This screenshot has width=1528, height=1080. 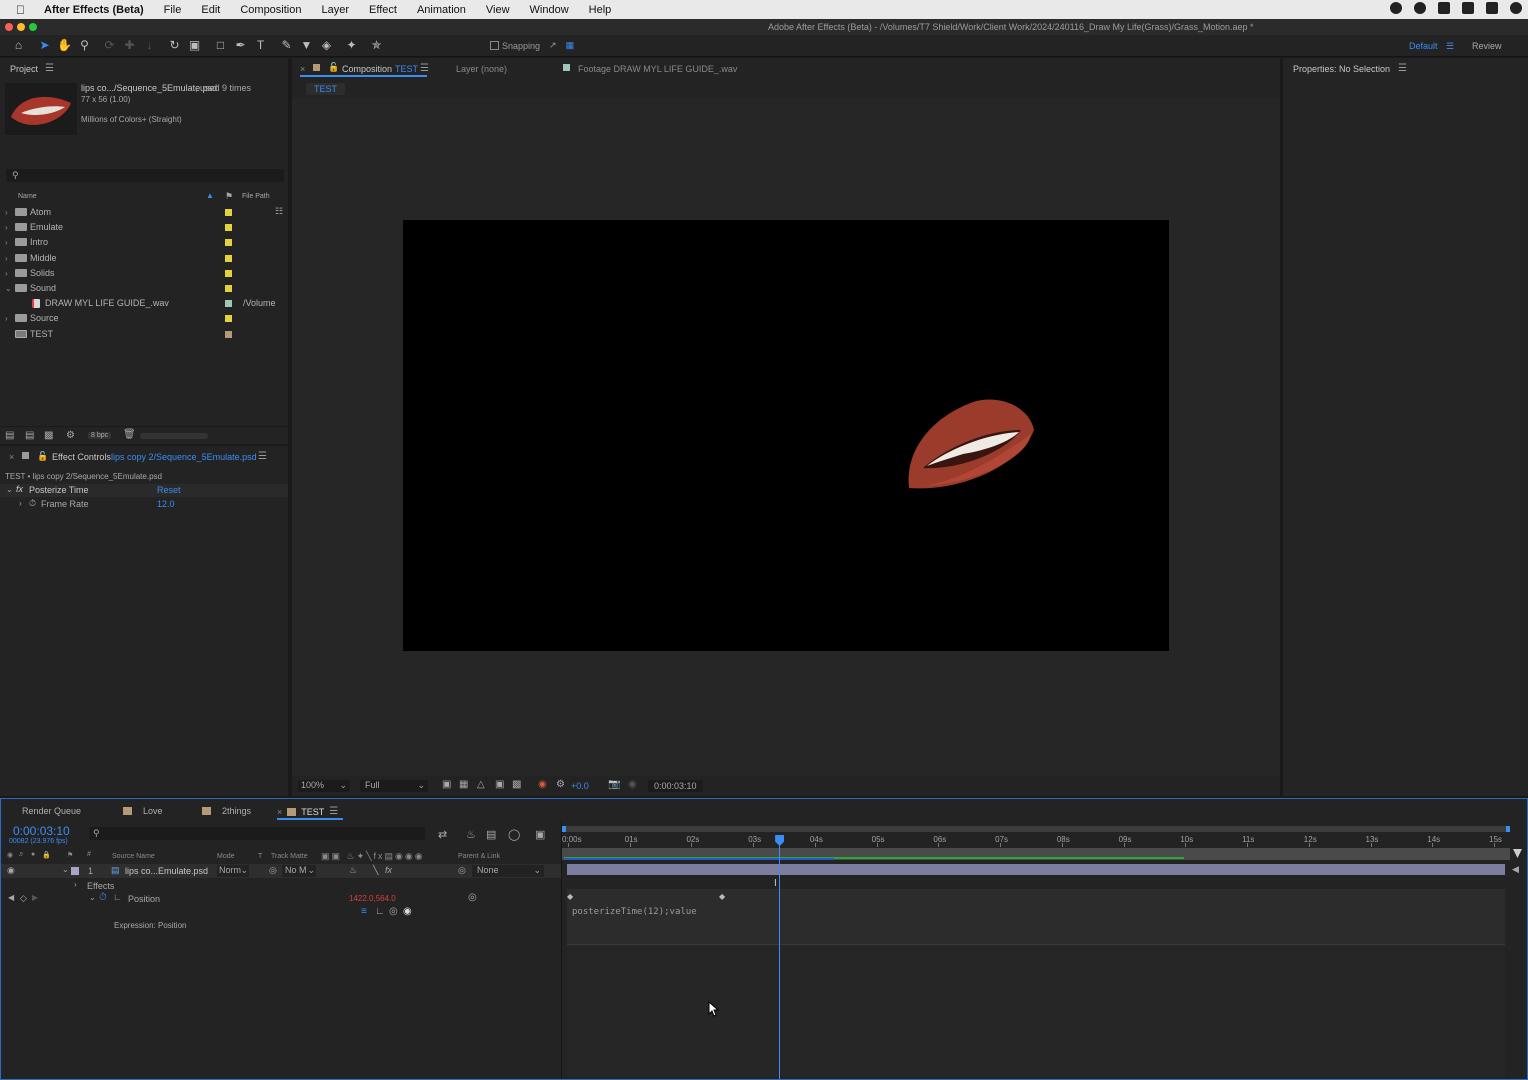 What do you see at coordinates (508, 871) in the screenshot?
I see `parent-dropdown: None ⌄` at bounding box center [508, 871].